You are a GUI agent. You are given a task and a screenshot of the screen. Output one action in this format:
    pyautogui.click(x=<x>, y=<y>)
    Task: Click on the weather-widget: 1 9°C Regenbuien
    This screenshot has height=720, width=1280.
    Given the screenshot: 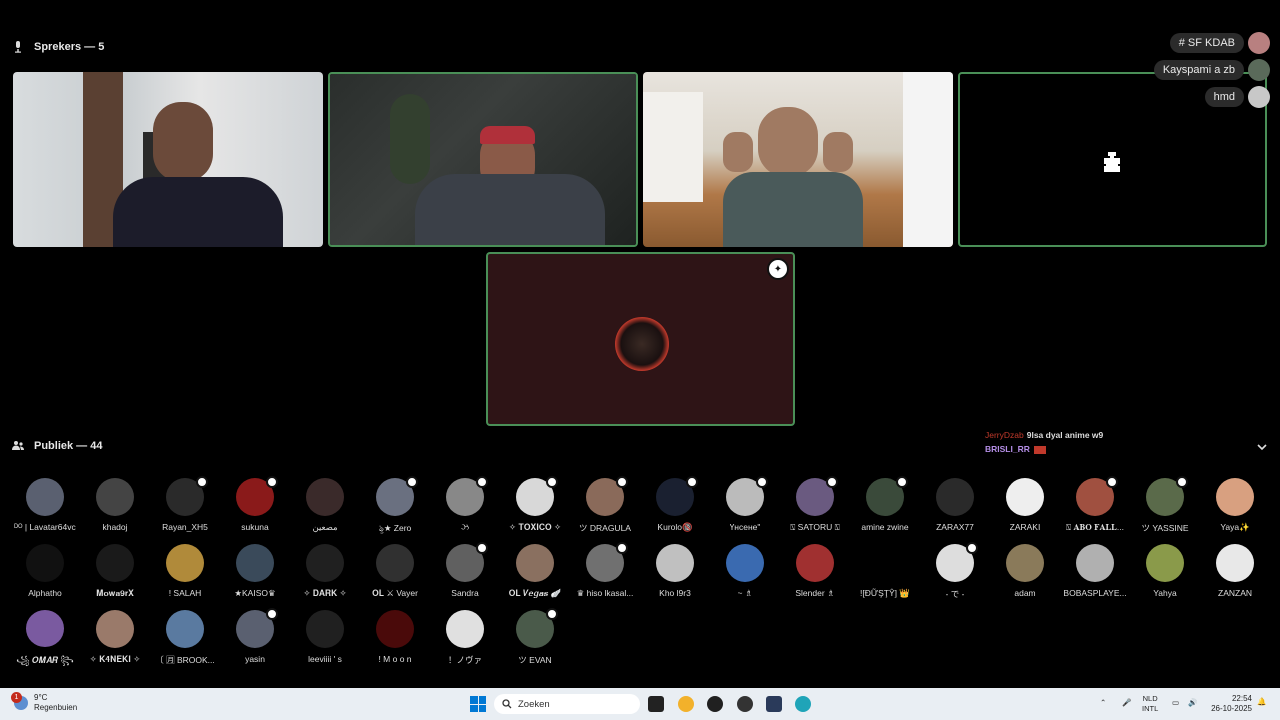 What is the action you would take?
    pyautogui.click(x=44, y=702)
    